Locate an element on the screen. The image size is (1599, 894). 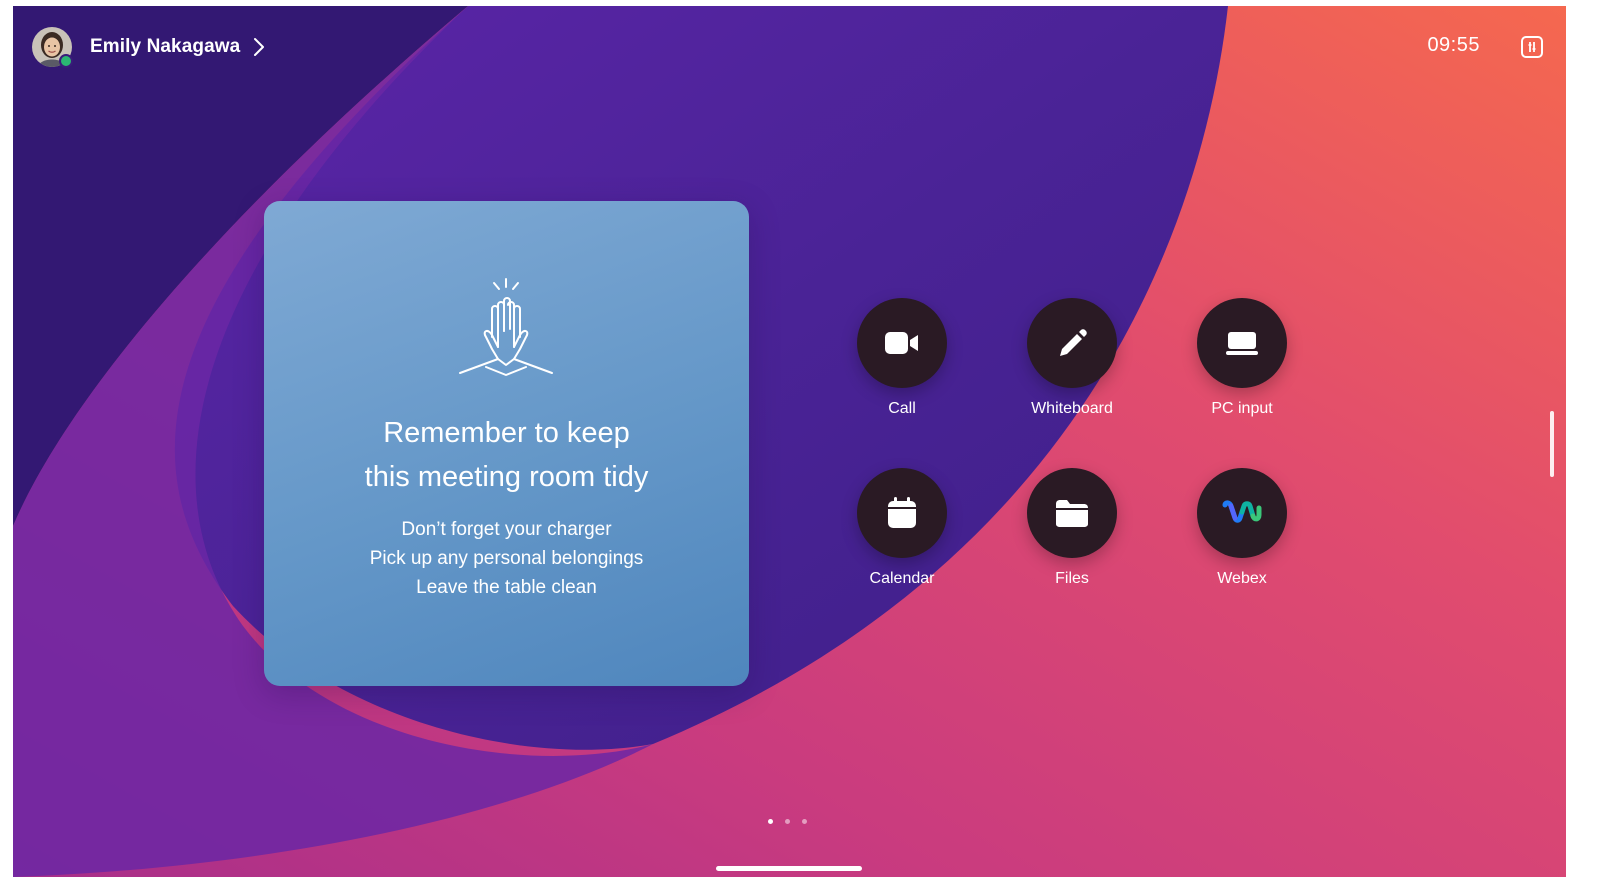
user-profile-button: Emily Nakagawa is located at coordinates (149, 47).